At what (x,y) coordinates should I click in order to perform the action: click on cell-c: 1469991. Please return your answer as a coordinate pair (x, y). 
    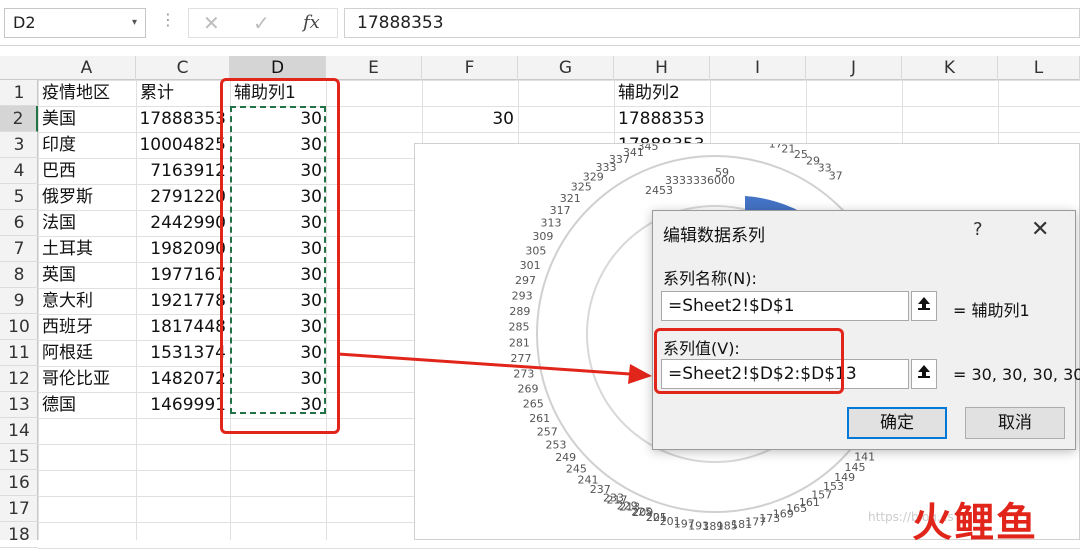
    Looking at the image, I should click on (183, 405).